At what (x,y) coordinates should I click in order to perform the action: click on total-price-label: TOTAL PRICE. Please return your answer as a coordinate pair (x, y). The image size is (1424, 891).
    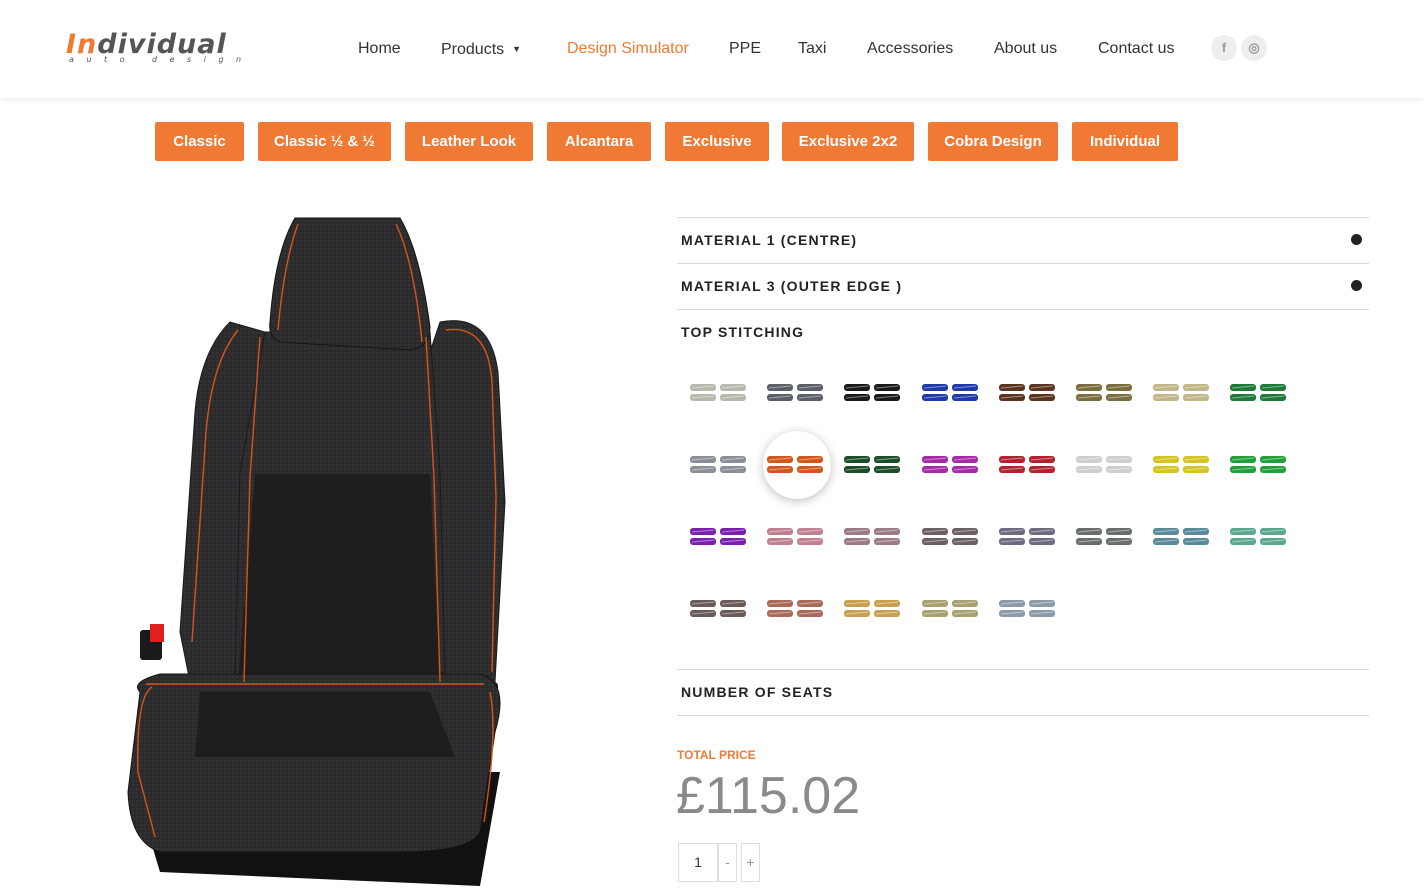
    Looking at the image, I should click on (716, 755).